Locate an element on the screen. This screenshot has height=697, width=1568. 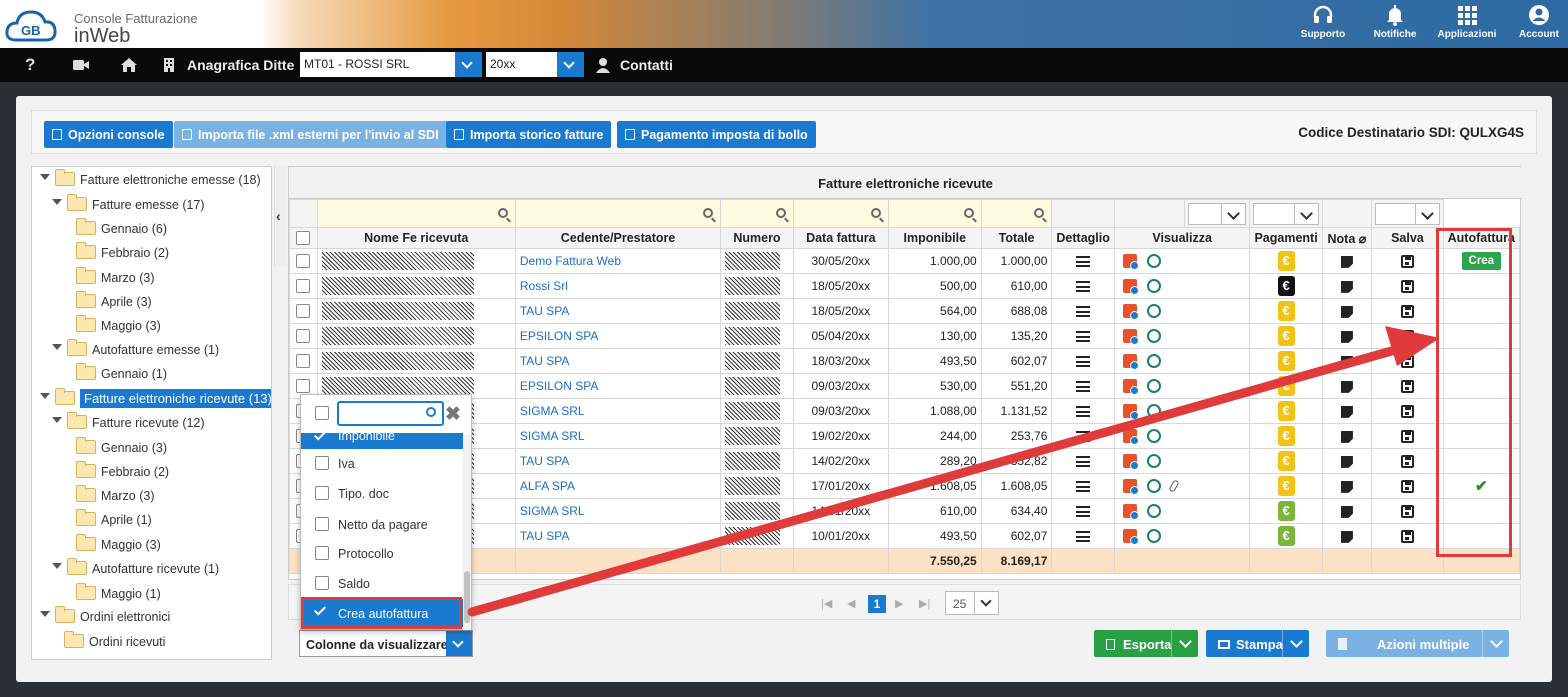
applications-button: Applicazioni is located at coordinates (1467, 22).